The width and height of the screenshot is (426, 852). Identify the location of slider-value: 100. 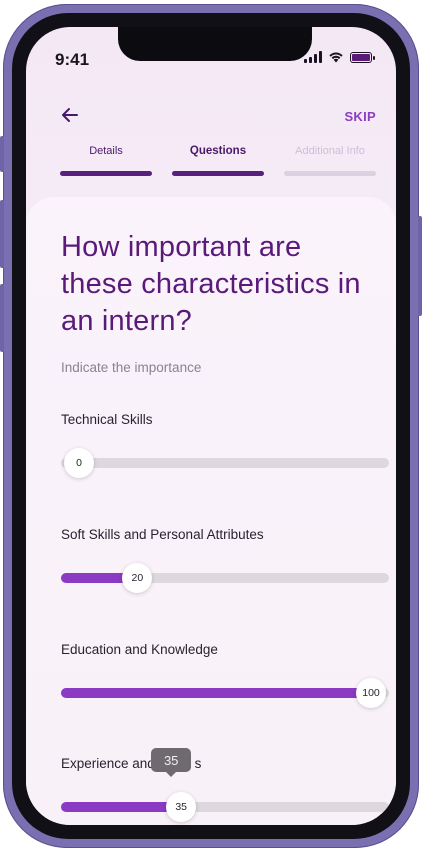
(371, 693).